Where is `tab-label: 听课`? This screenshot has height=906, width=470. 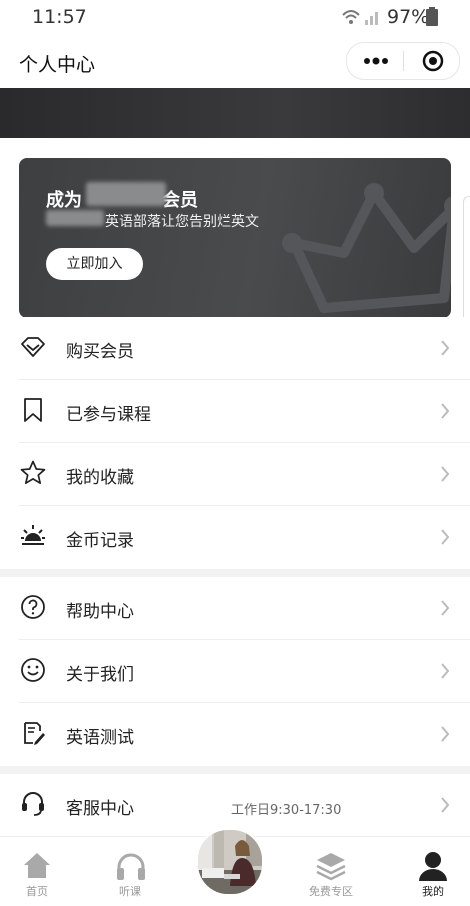 tab-label: 听课 is located at coordinates (130, 891).